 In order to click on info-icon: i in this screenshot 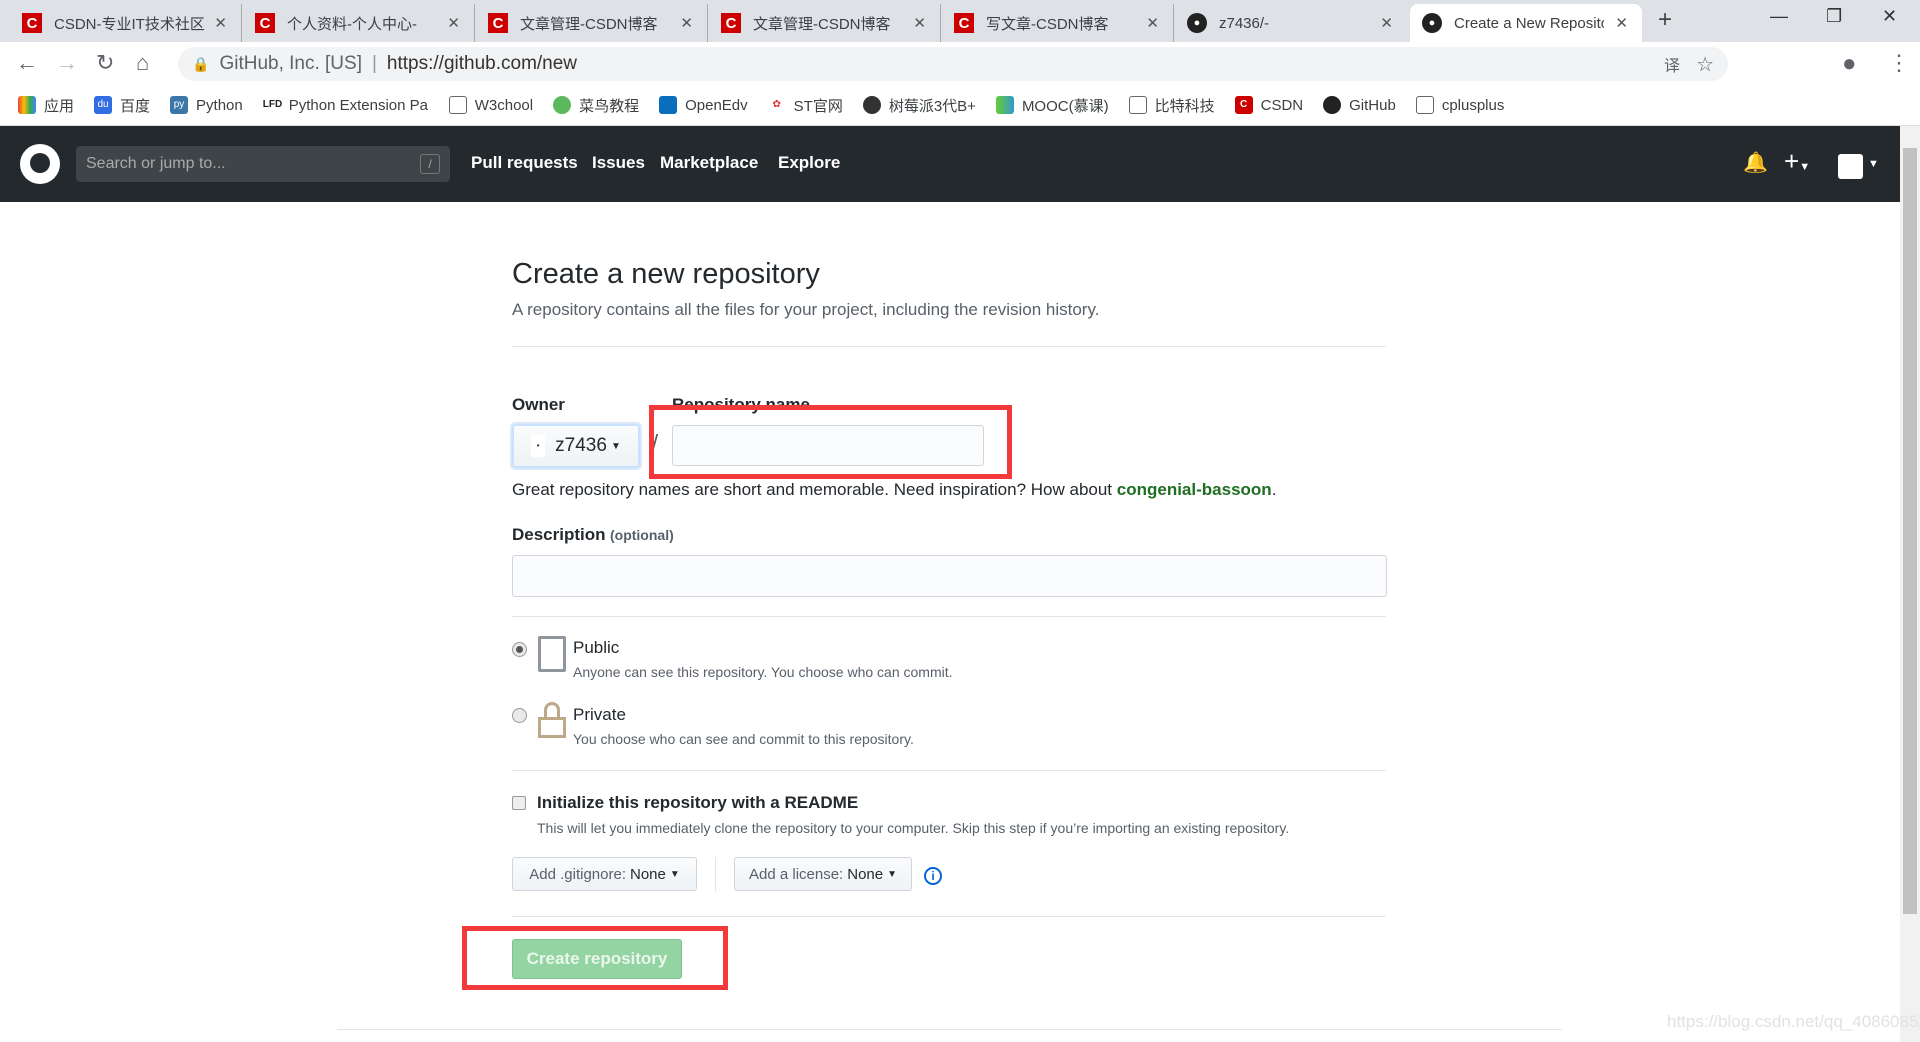, I will do `click(933, 876)`.